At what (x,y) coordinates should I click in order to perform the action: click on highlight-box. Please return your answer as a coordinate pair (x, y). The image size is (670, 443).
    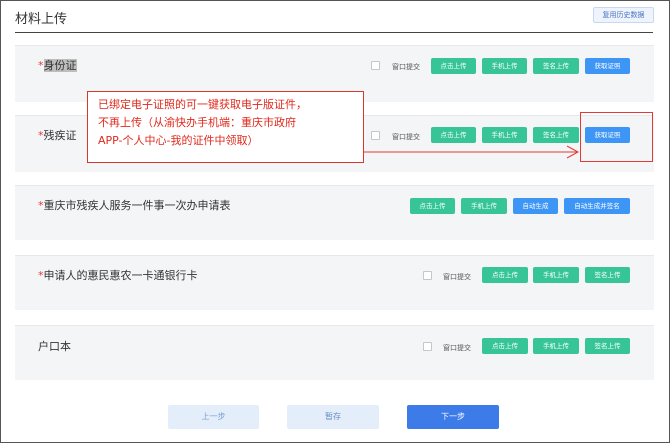
    Looking at the image, I should click on (616, 137).